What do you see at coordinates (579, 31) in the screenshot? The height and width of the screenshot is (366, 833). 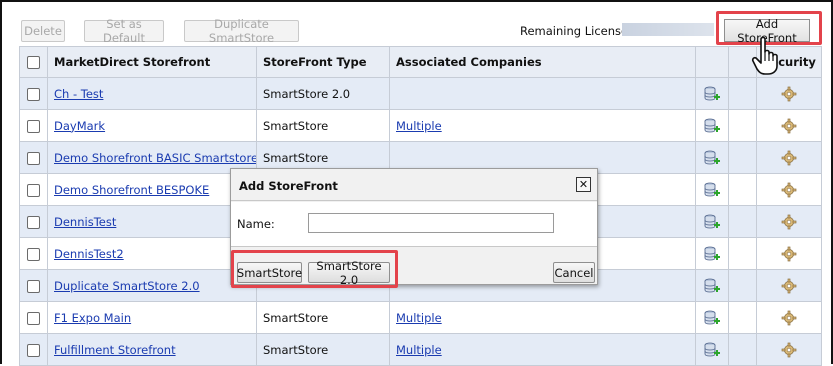 I see `remaining-licenses-label: Remaining Licenses:` at bounding box center [579, 31].